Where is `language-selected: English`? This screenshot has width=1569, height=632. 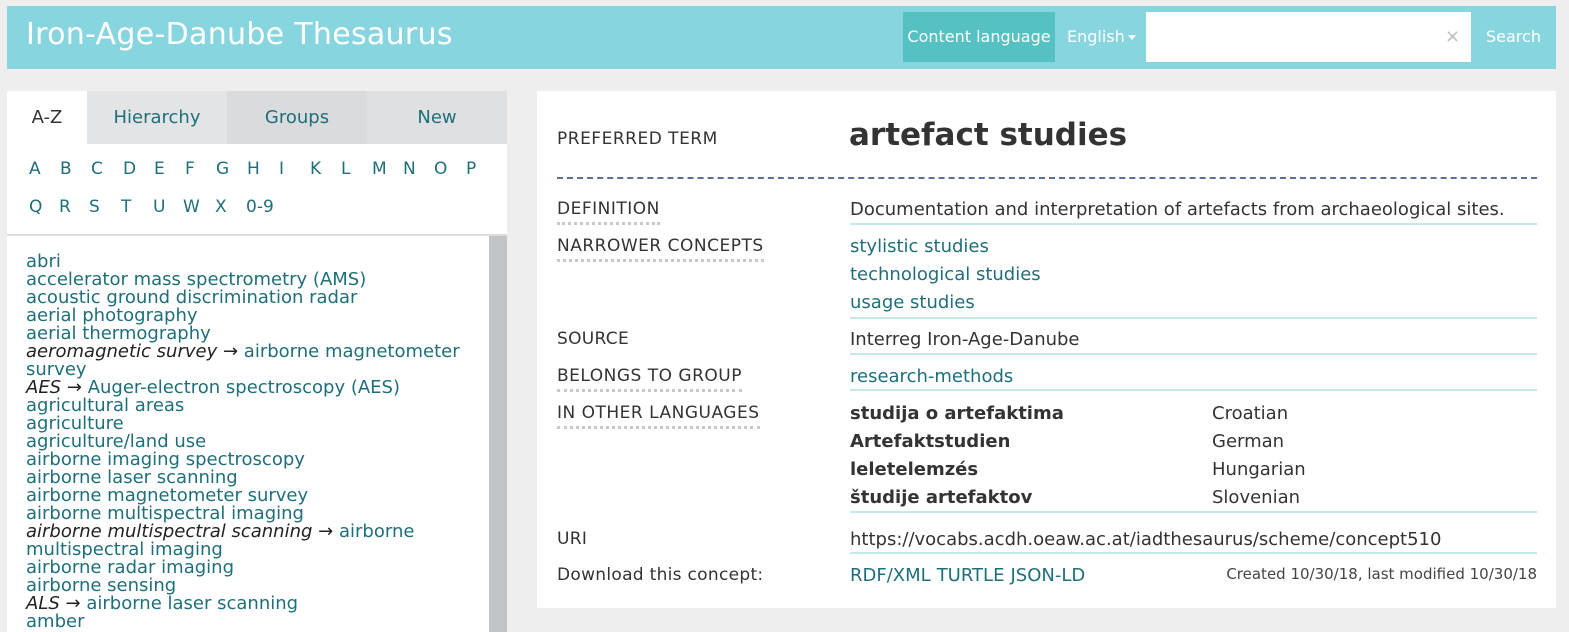 language-selected: English is located at coordinates (1096, 36).